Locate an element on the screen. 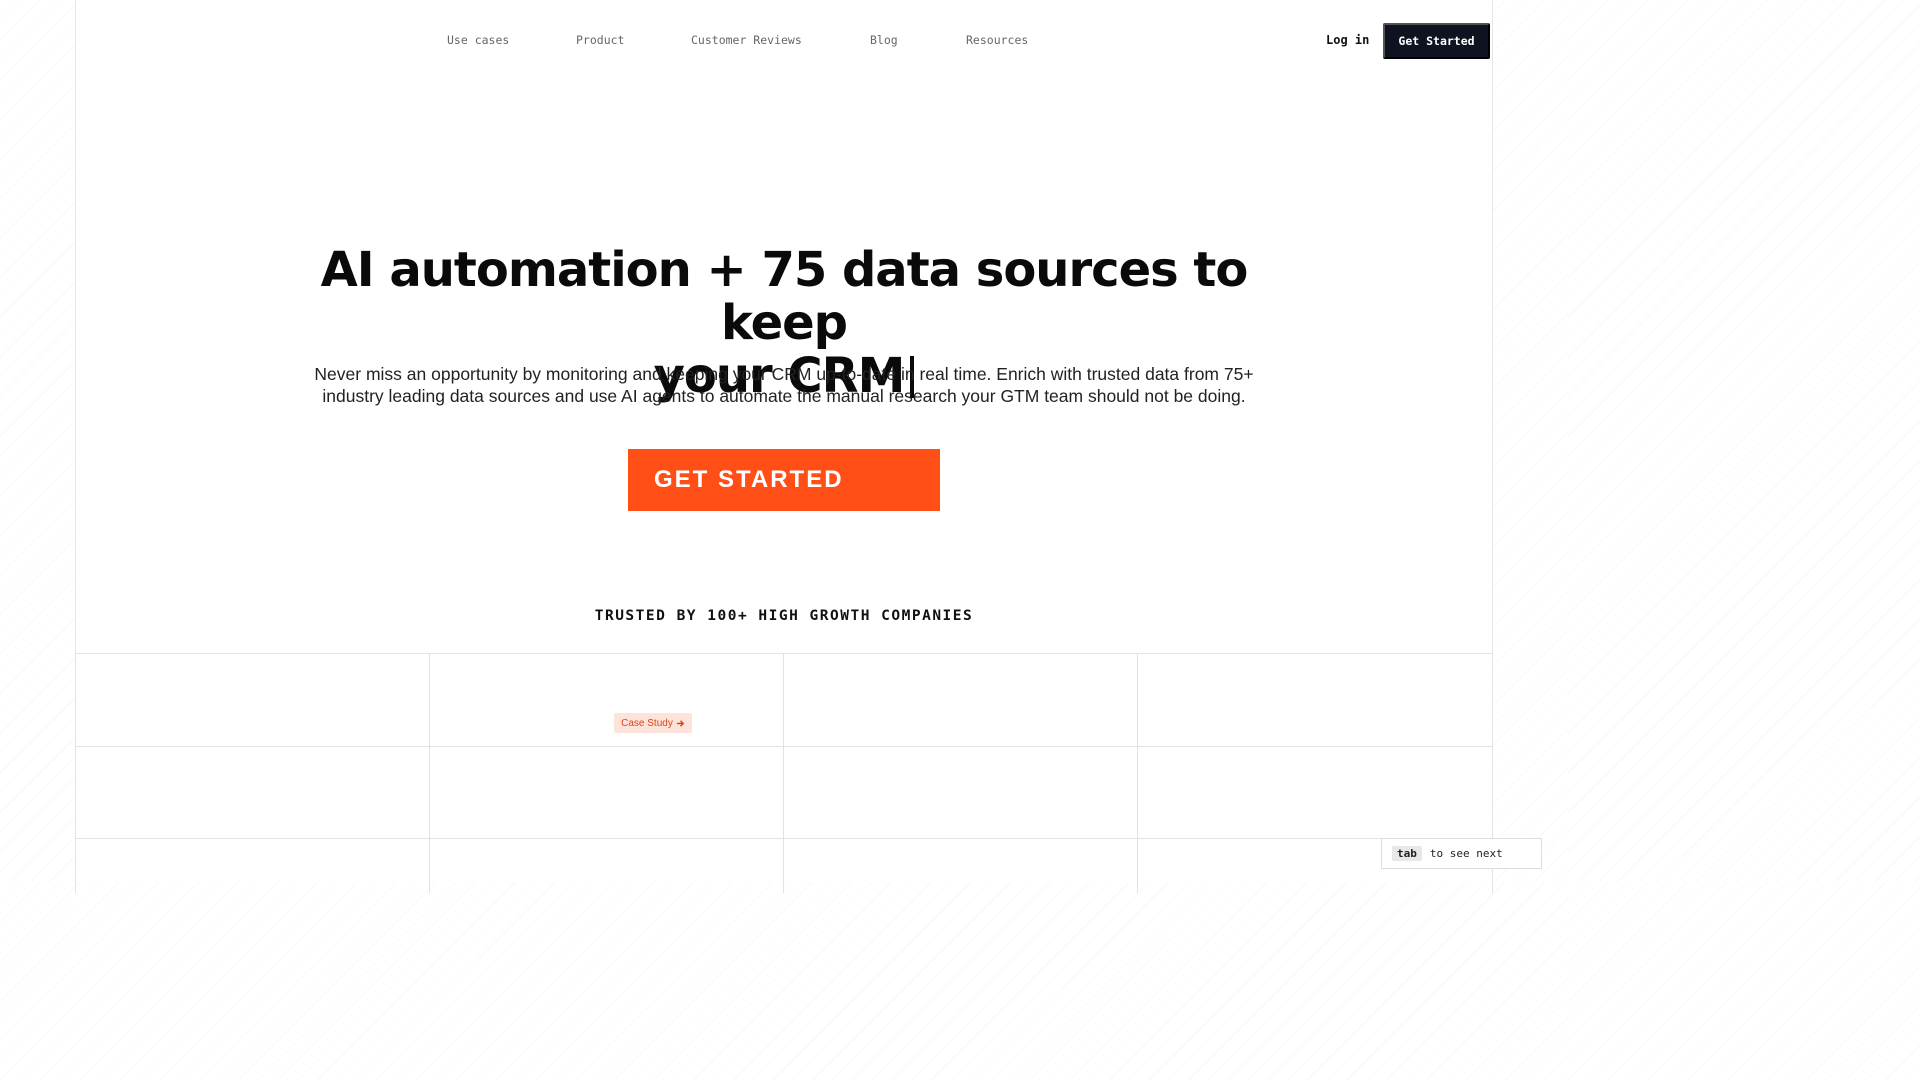 Image resolution: width=1920 pixels, height=1080 pixels. trusted-heading: TRUSTED BY 100+ HIGH GROWTH COMPANIES is located at coordinates (784, 616).